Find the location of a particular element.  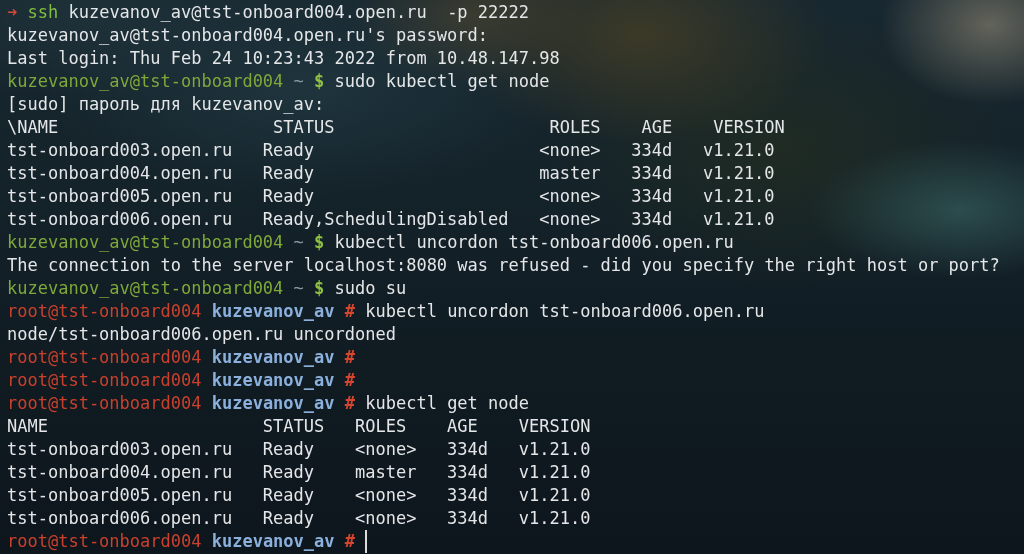

command-arguments: kuzevanov_av@tst-onboard004.open.ru -p 22222 is located at coordinates (298, 12).